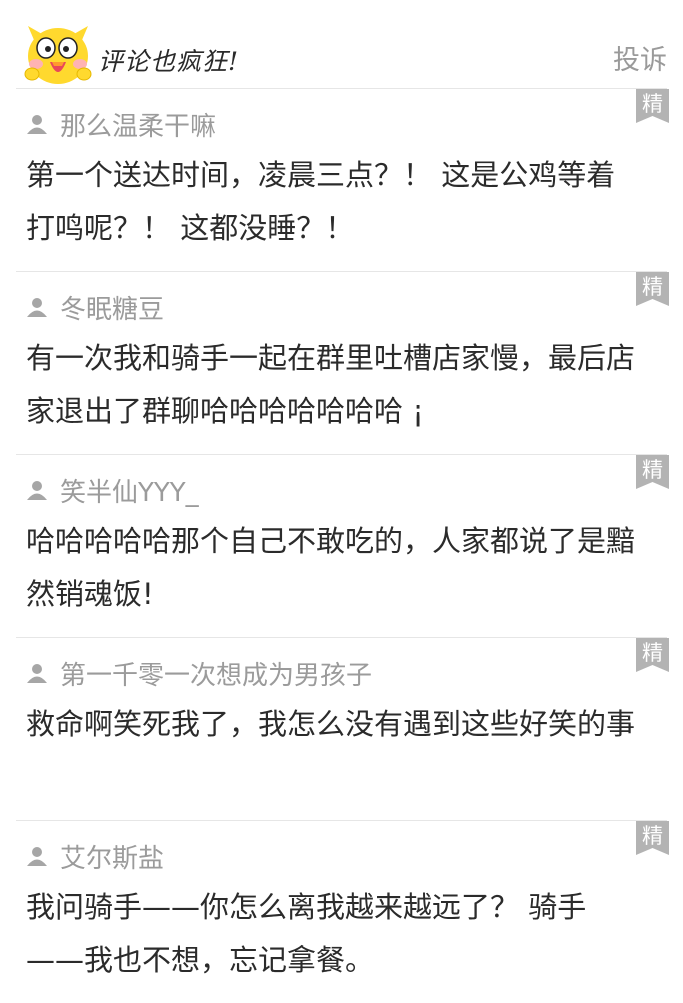 The width and height of the screenshot is (683, 1003). I want to click on comment-text: 救命啊笑死我了，我怎么没有遇到这些好笑的事, so click(331, 724).